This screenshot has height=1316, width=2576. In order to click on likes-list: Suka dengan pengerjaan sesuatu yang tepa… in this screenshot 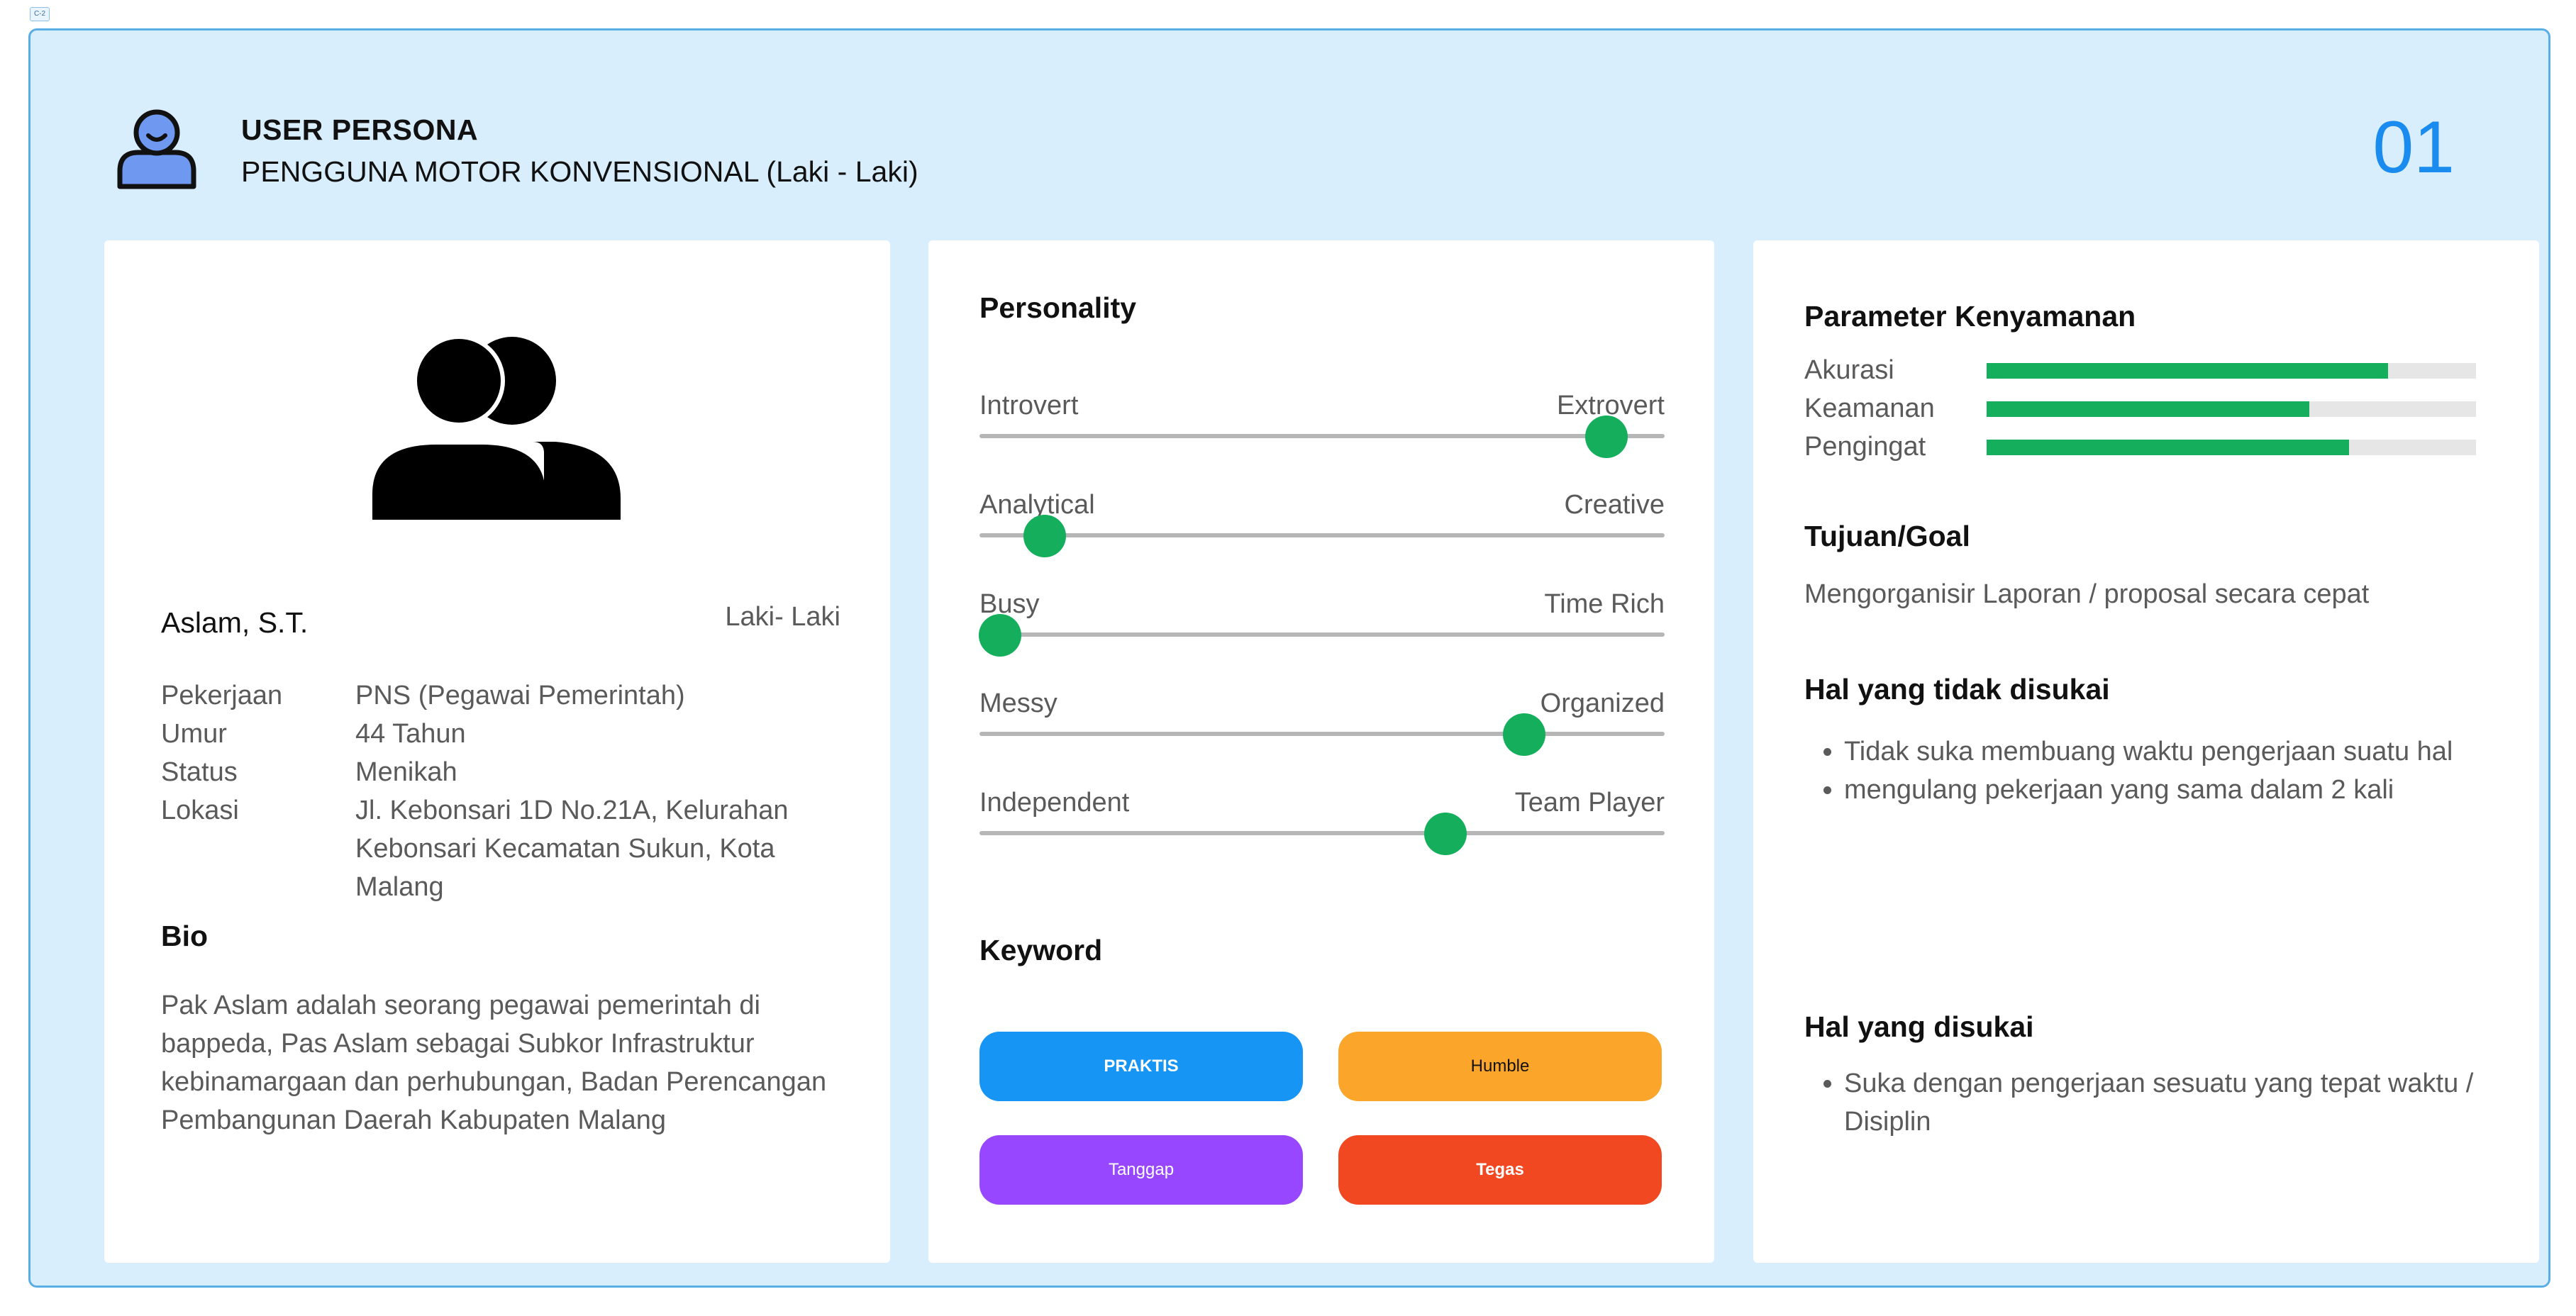, I will do `click(2150, 1102)`.